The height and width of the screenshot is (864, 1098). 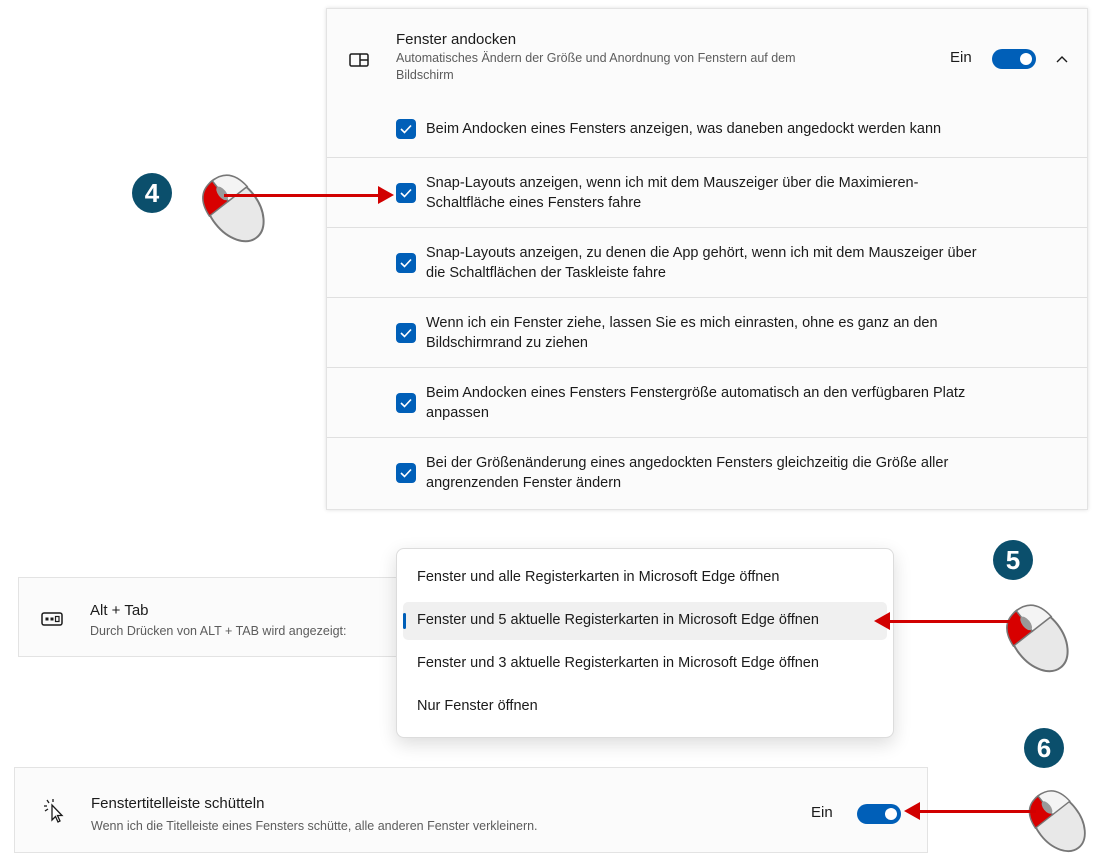 I want to click on dropdown-option: Nur Fenster öffnen, so click(x=645, y=707).